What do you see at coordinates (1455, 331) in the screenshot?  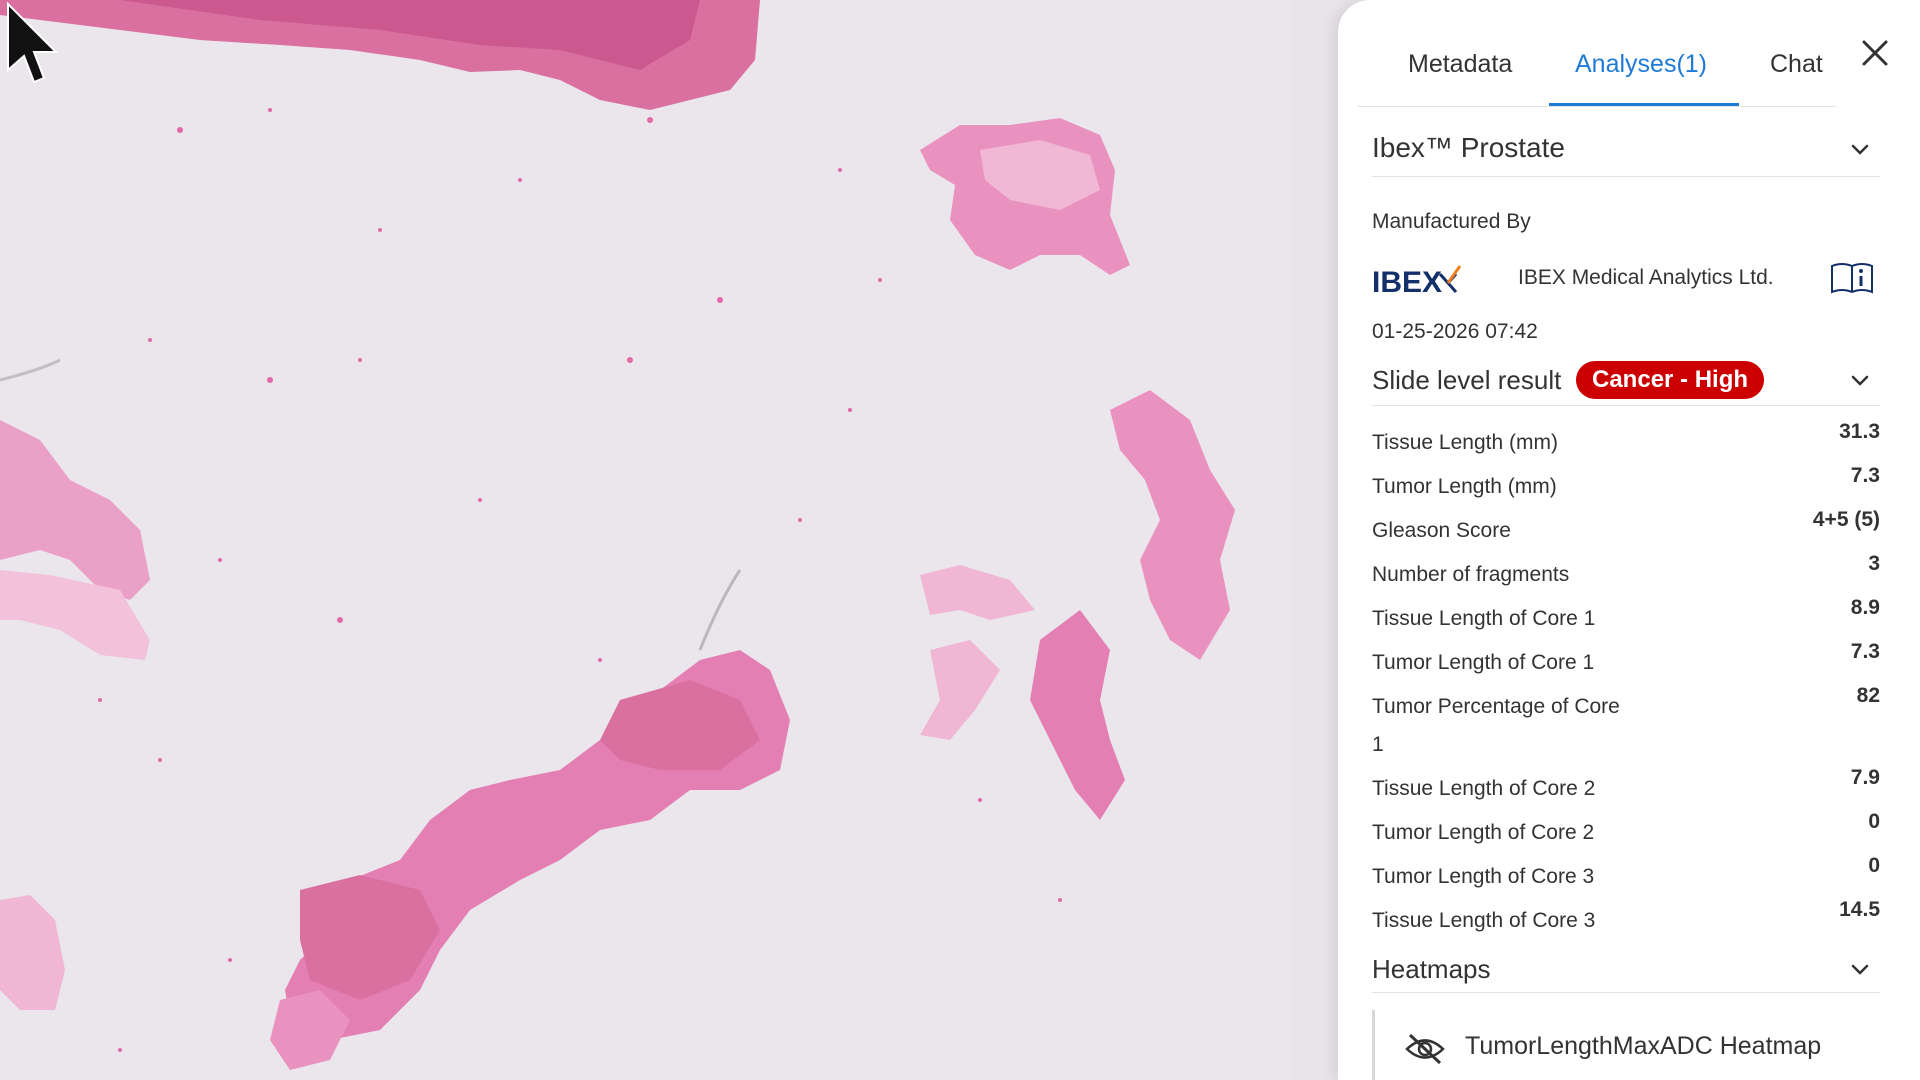 I see `analysis-timestamp: 01-25-2026 07:42` at bounding box center [1455, 331].